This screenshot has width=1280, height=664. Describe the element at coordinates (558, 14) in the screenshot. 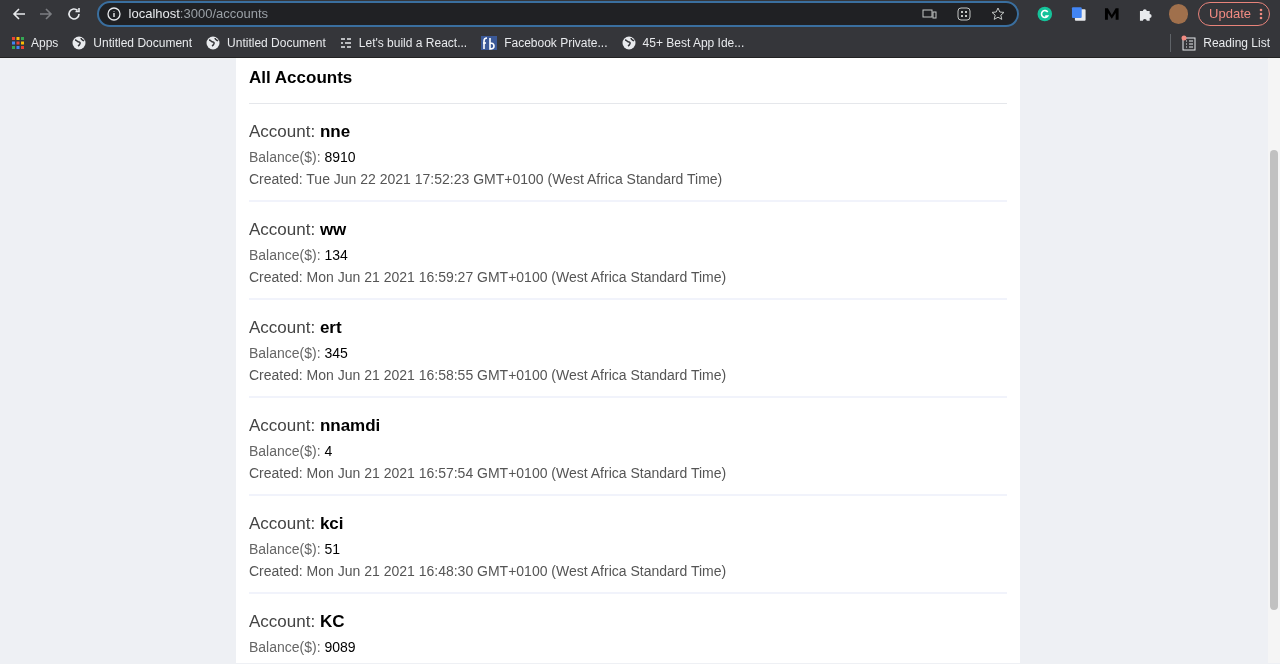

I see `address-bar: localhost:3000/accounts` at that location.